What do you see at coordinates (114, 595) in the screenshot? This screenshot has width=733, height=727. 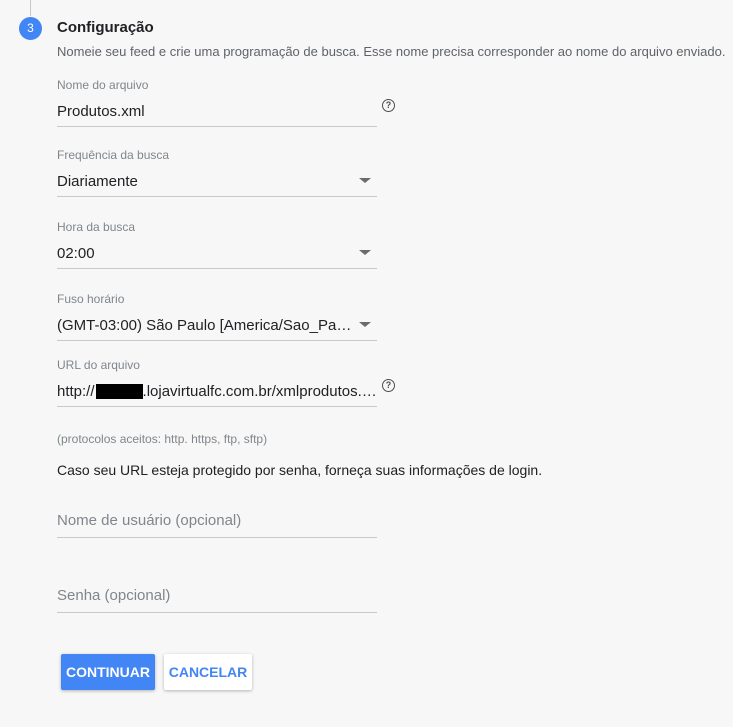 I see `password-placeholder: Senha (opcional)` at bounding box center [114, 595].